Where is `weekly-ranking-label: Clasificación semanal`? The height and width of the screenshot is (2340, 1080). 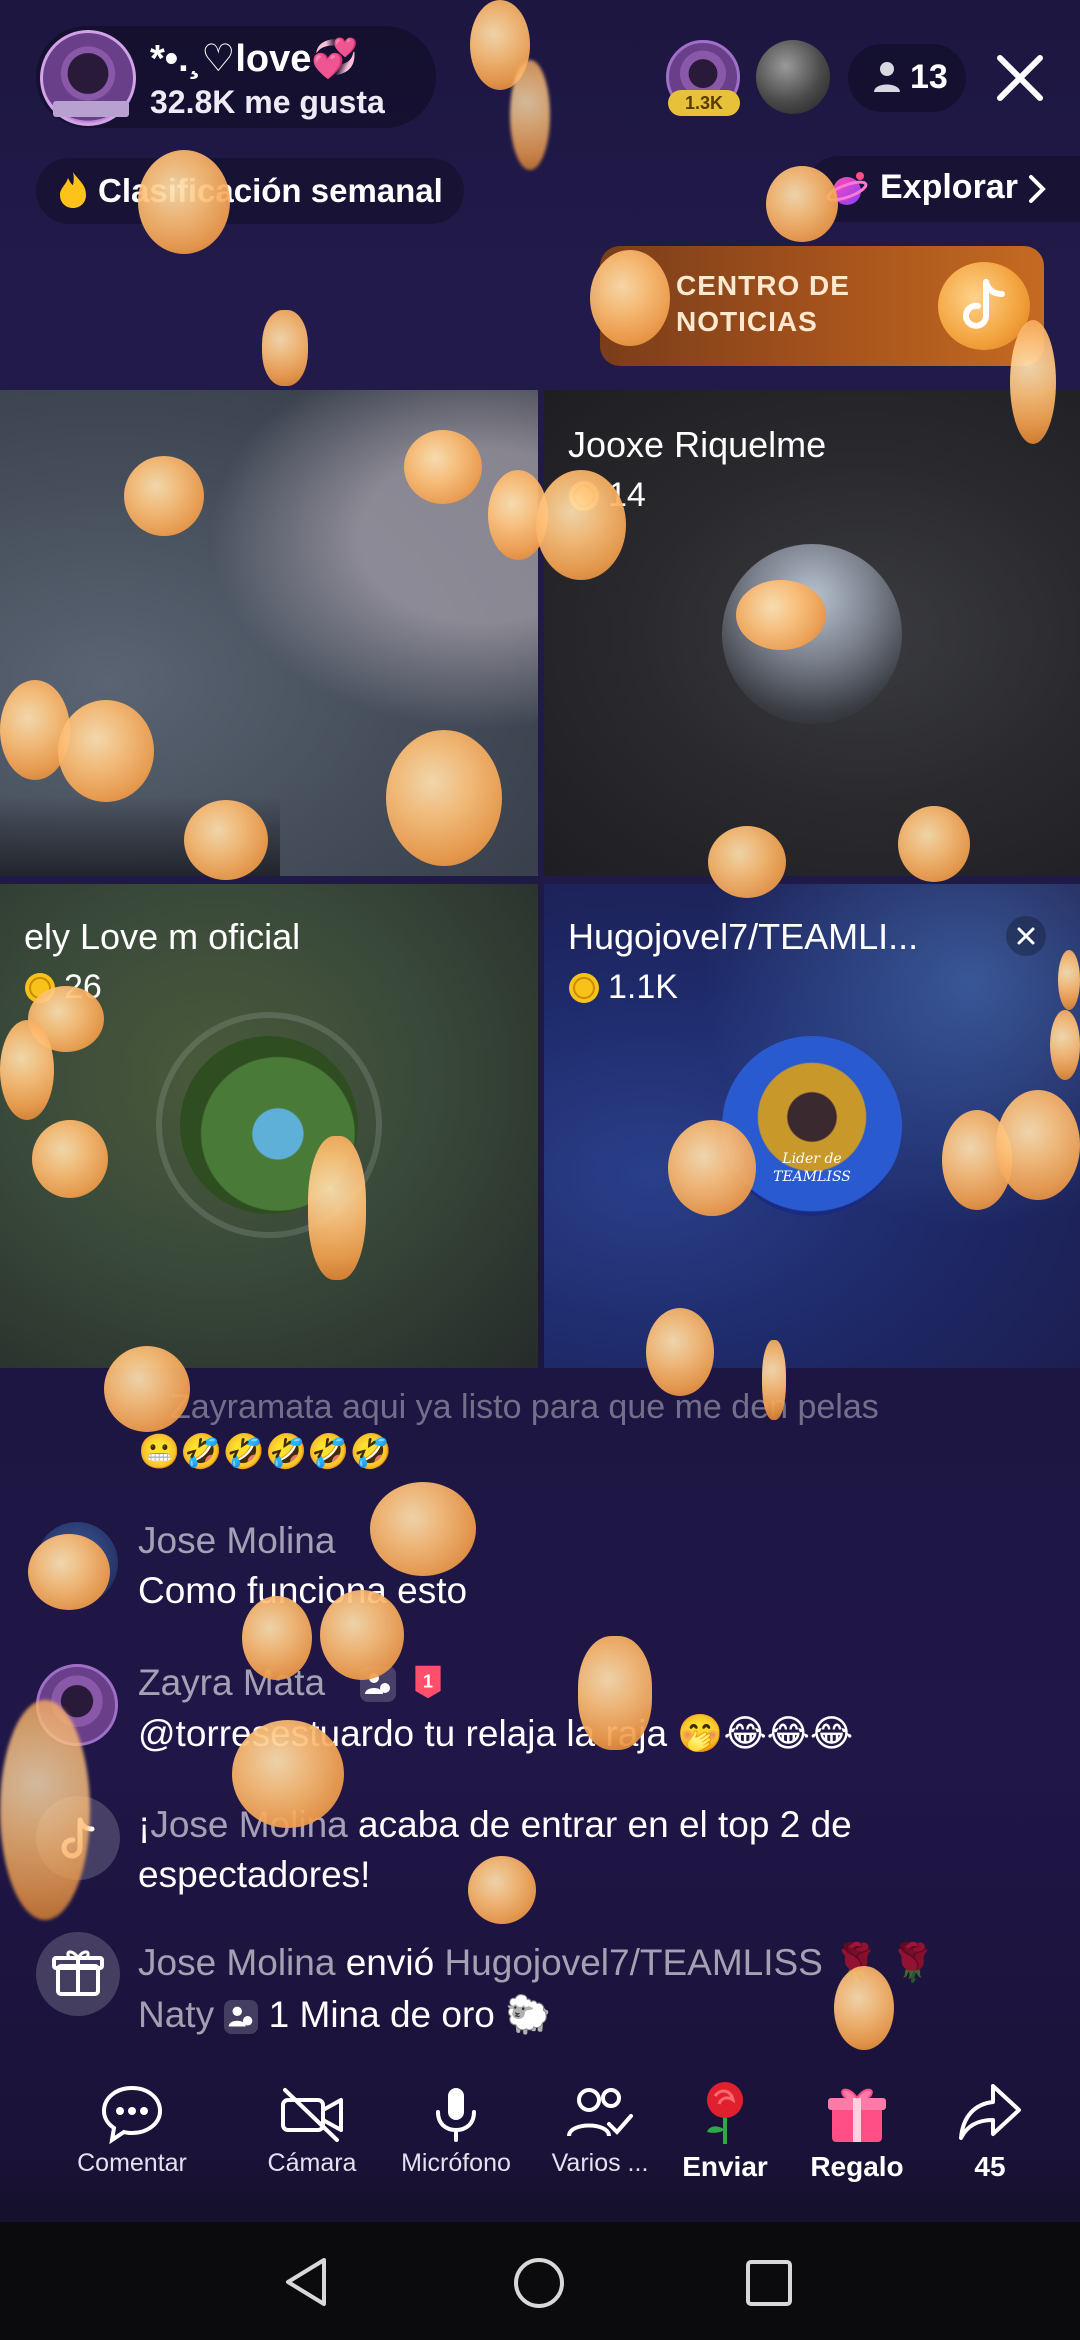
weekly-ranking-label: Clasificación semanal is located at coordinates (270, 190).